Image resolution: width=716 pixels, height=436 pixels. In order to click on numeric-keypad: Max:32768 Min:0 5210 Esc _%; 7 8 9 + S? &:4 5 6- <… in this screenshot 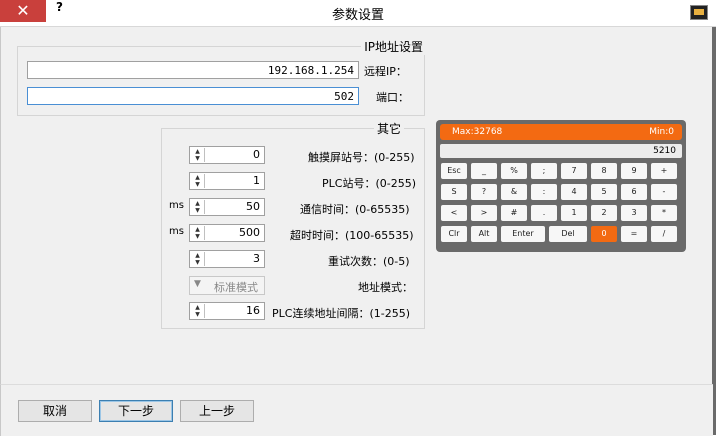, I will do `click(561, 186)`.